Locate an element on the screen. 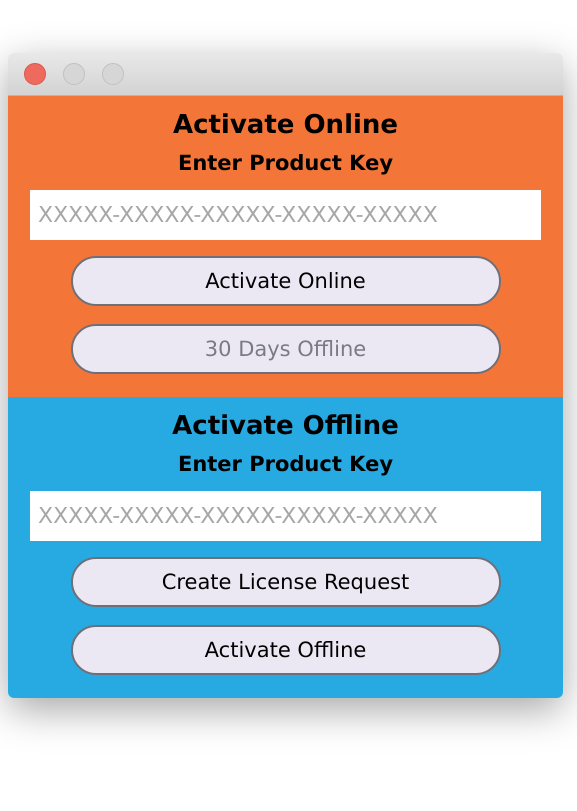  section-title: Activate Online is located at coordinates (285, 125).